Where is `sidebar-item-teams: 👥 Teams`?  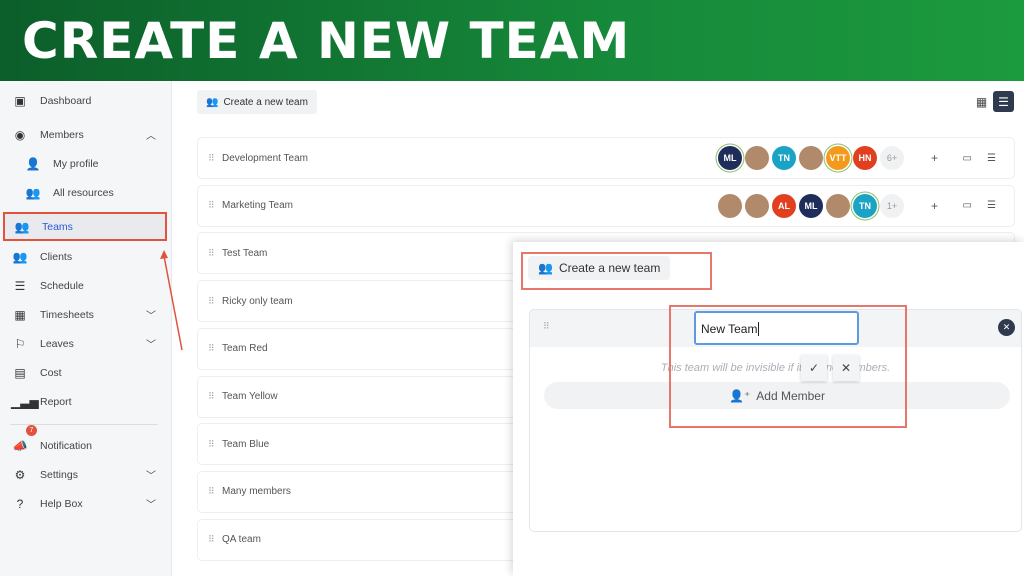 sidebar-item-teams: 👥 Teams is located at coordinates (85, 226).